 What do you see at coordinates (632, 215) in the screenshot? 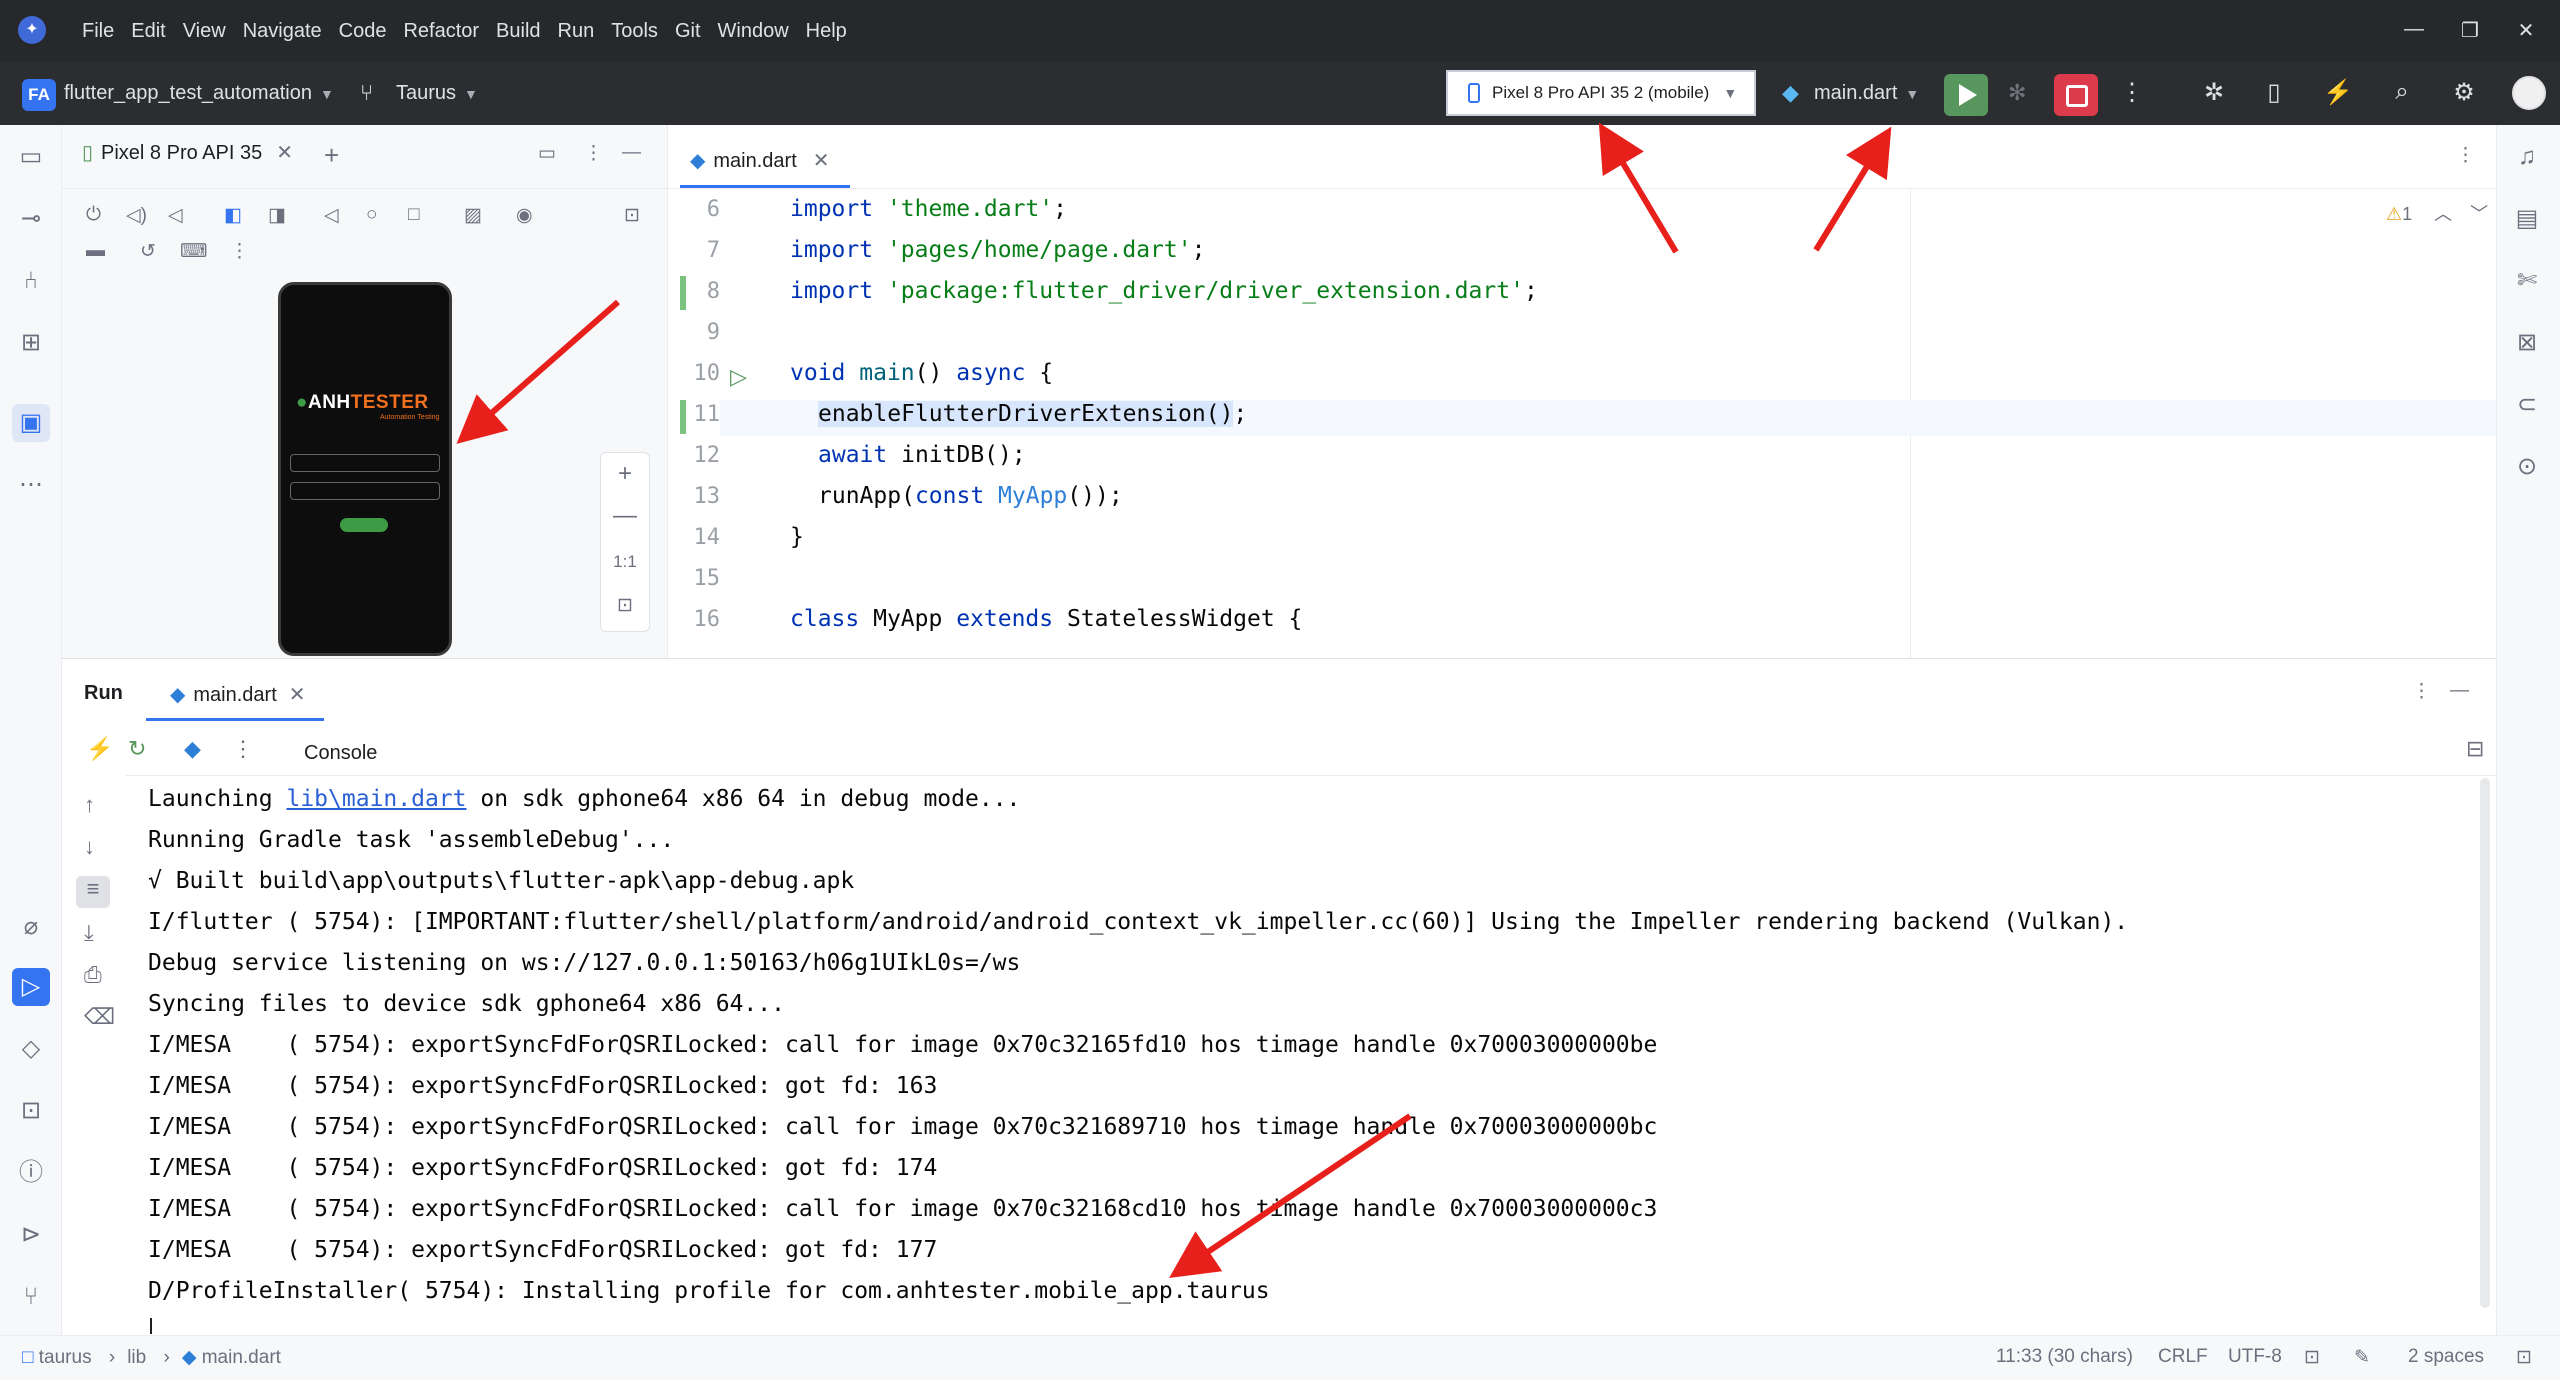
I see `mirror-icon: ⊡` at bounding box center [632, 215].